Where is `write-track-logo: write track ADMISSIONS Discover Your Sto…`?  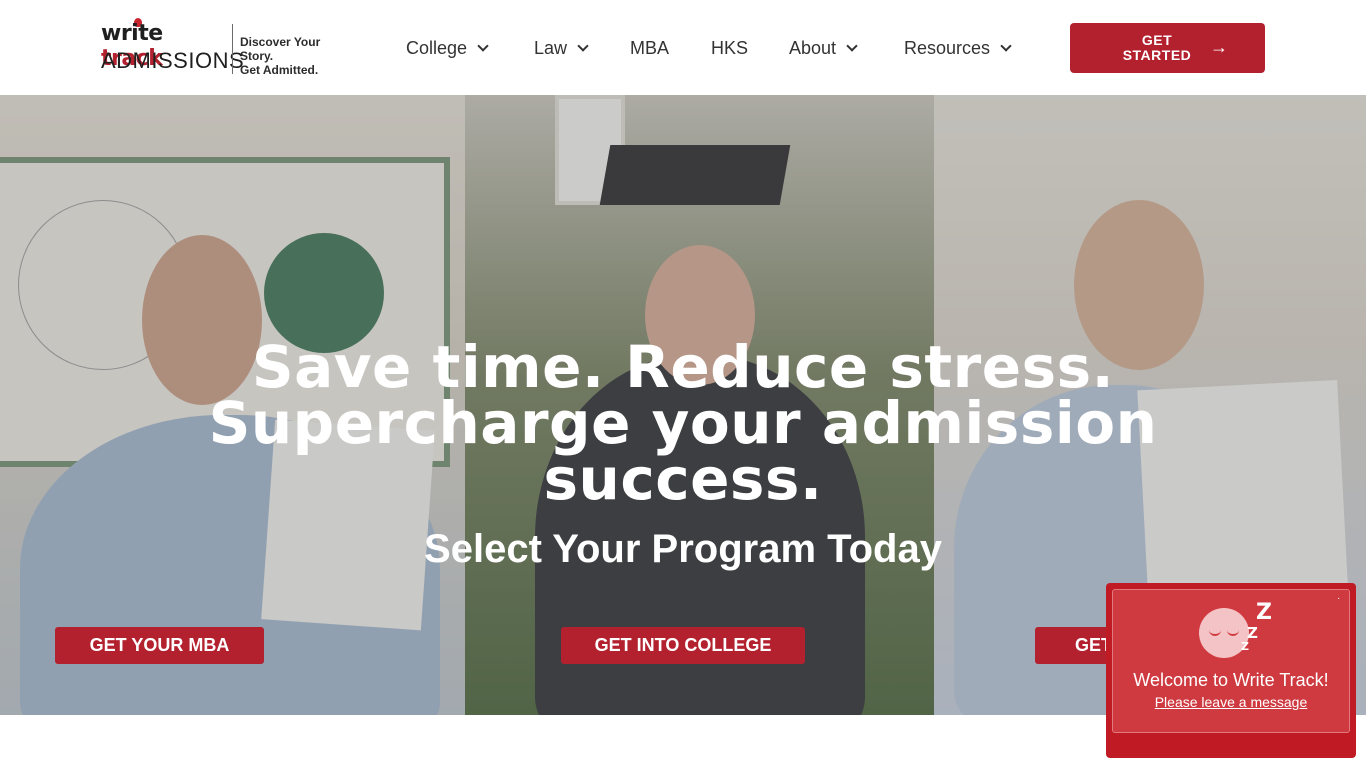
write-track-logo: write track ADMISSIONS Discover Your Sto… is located at coordinates (227, 47).